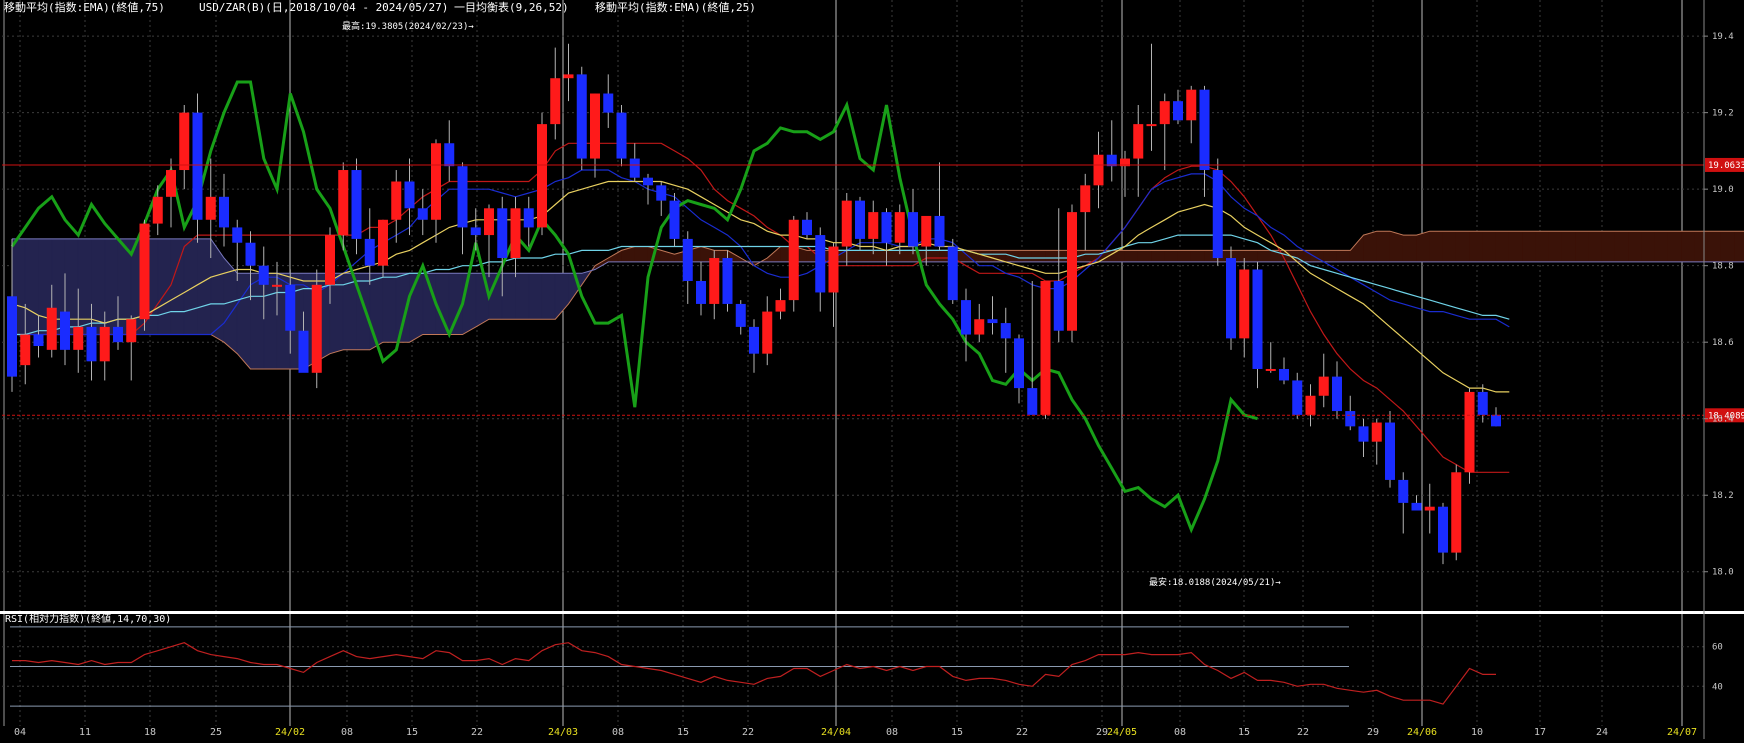  Describe the element at coordinates (323, 7) in the screenshot. I see `symbol-legend-label: USD/ZAR(B)(日,2018/10/04 - 2024/05/27)` at that location.